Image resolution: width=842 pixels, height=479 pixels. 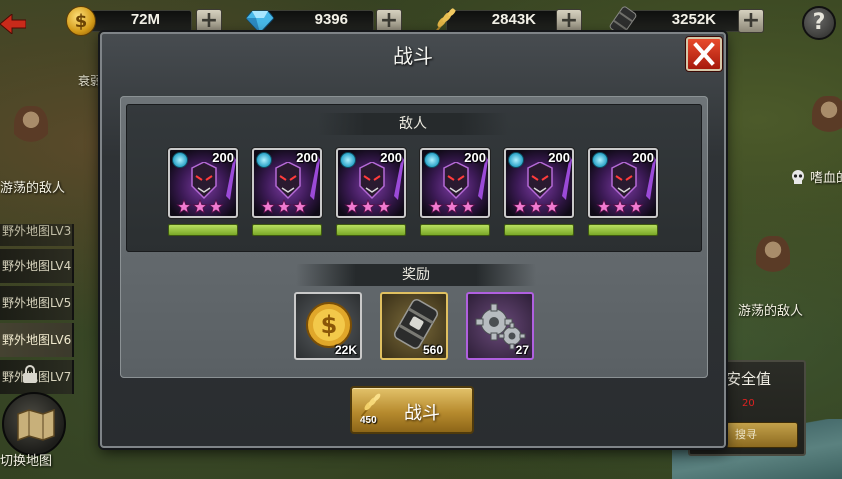 I want to click on switch-map-button: 切换地图, so click(x=34, y=434).